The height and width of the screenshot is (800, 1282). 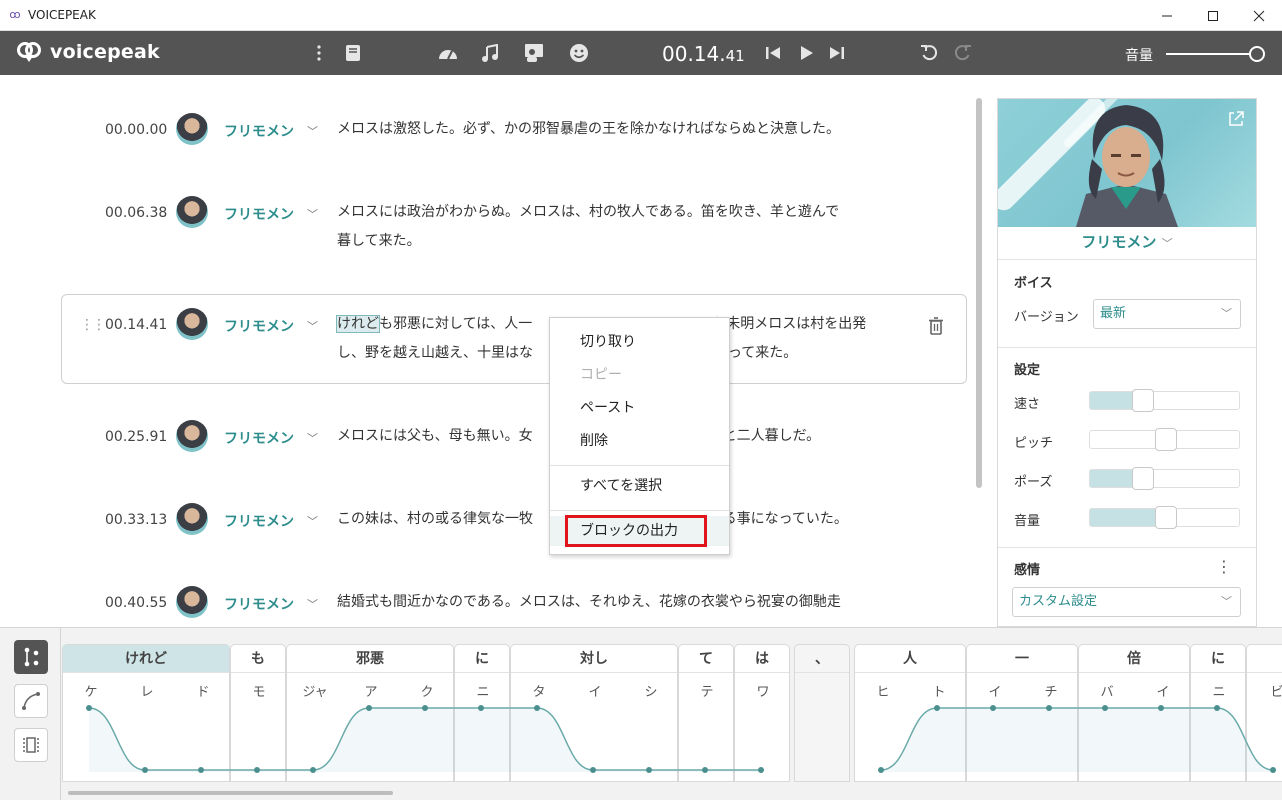 What do you see at coordinates (1210, 54) in the screenshot?
I see `volume-slider` at bounding box center [1210, 54].